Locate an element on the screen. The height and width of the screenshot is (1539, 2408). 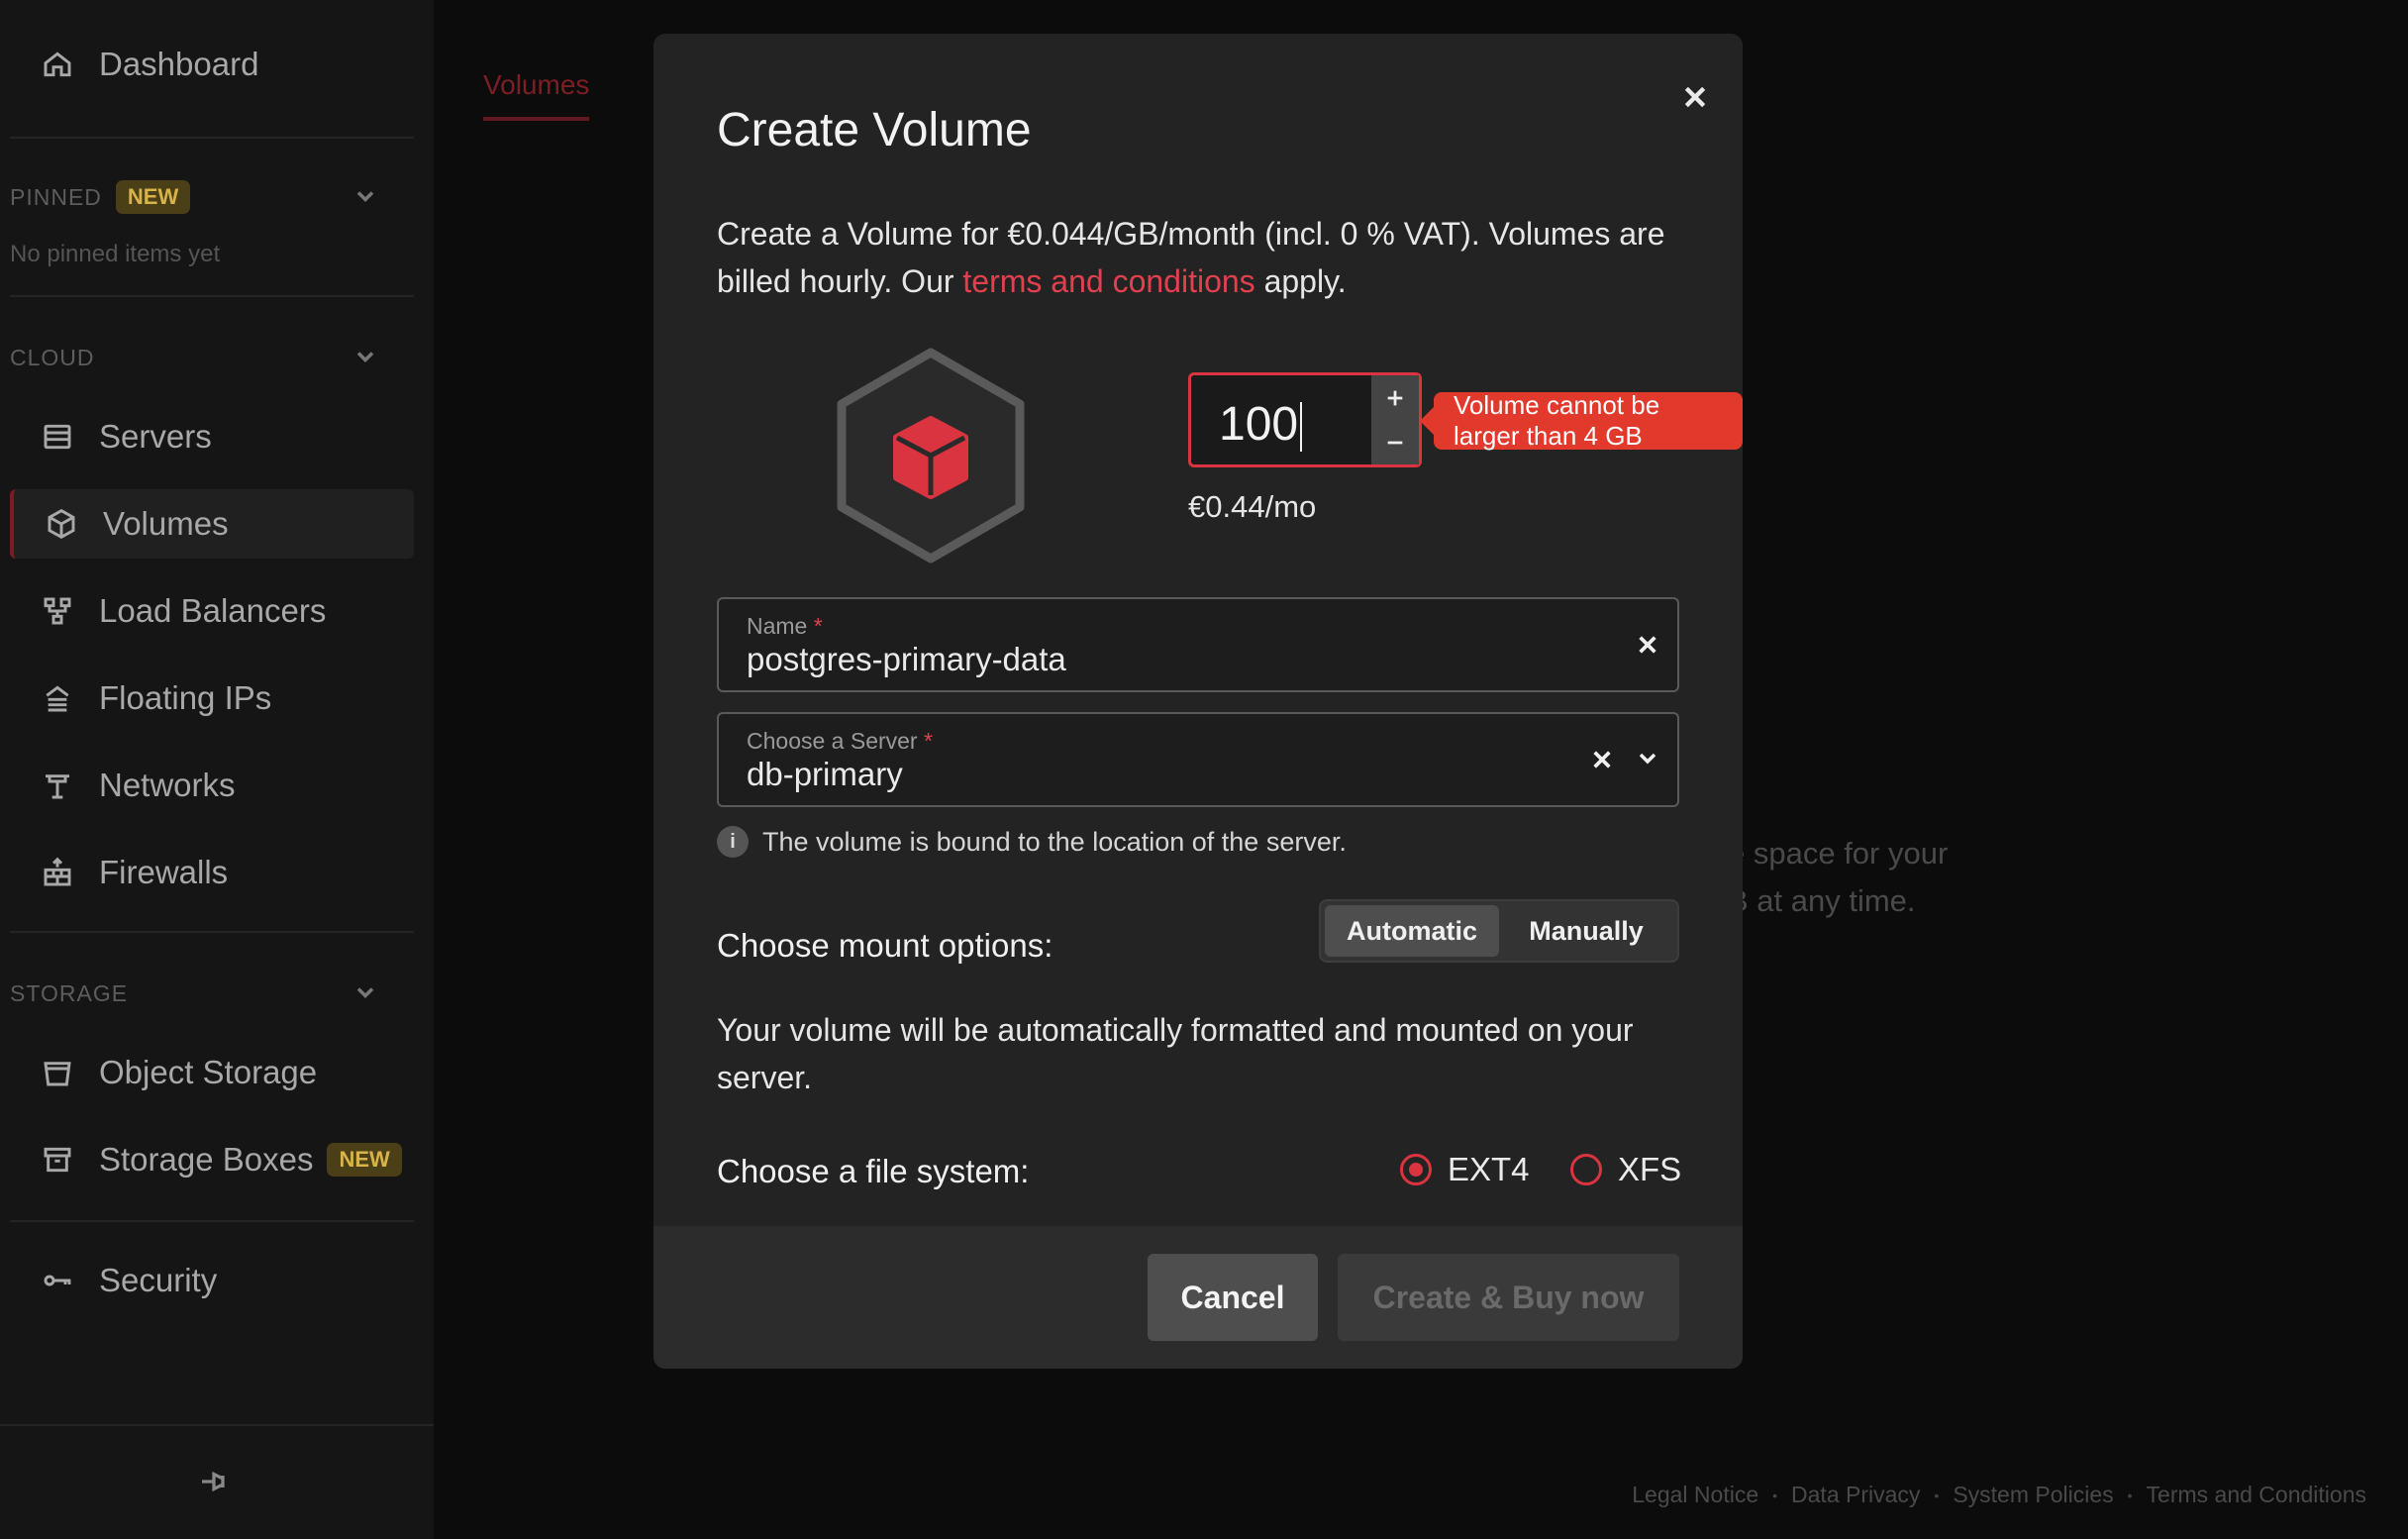
pin-sidebar-icon is located at coordinates (214, 1481).